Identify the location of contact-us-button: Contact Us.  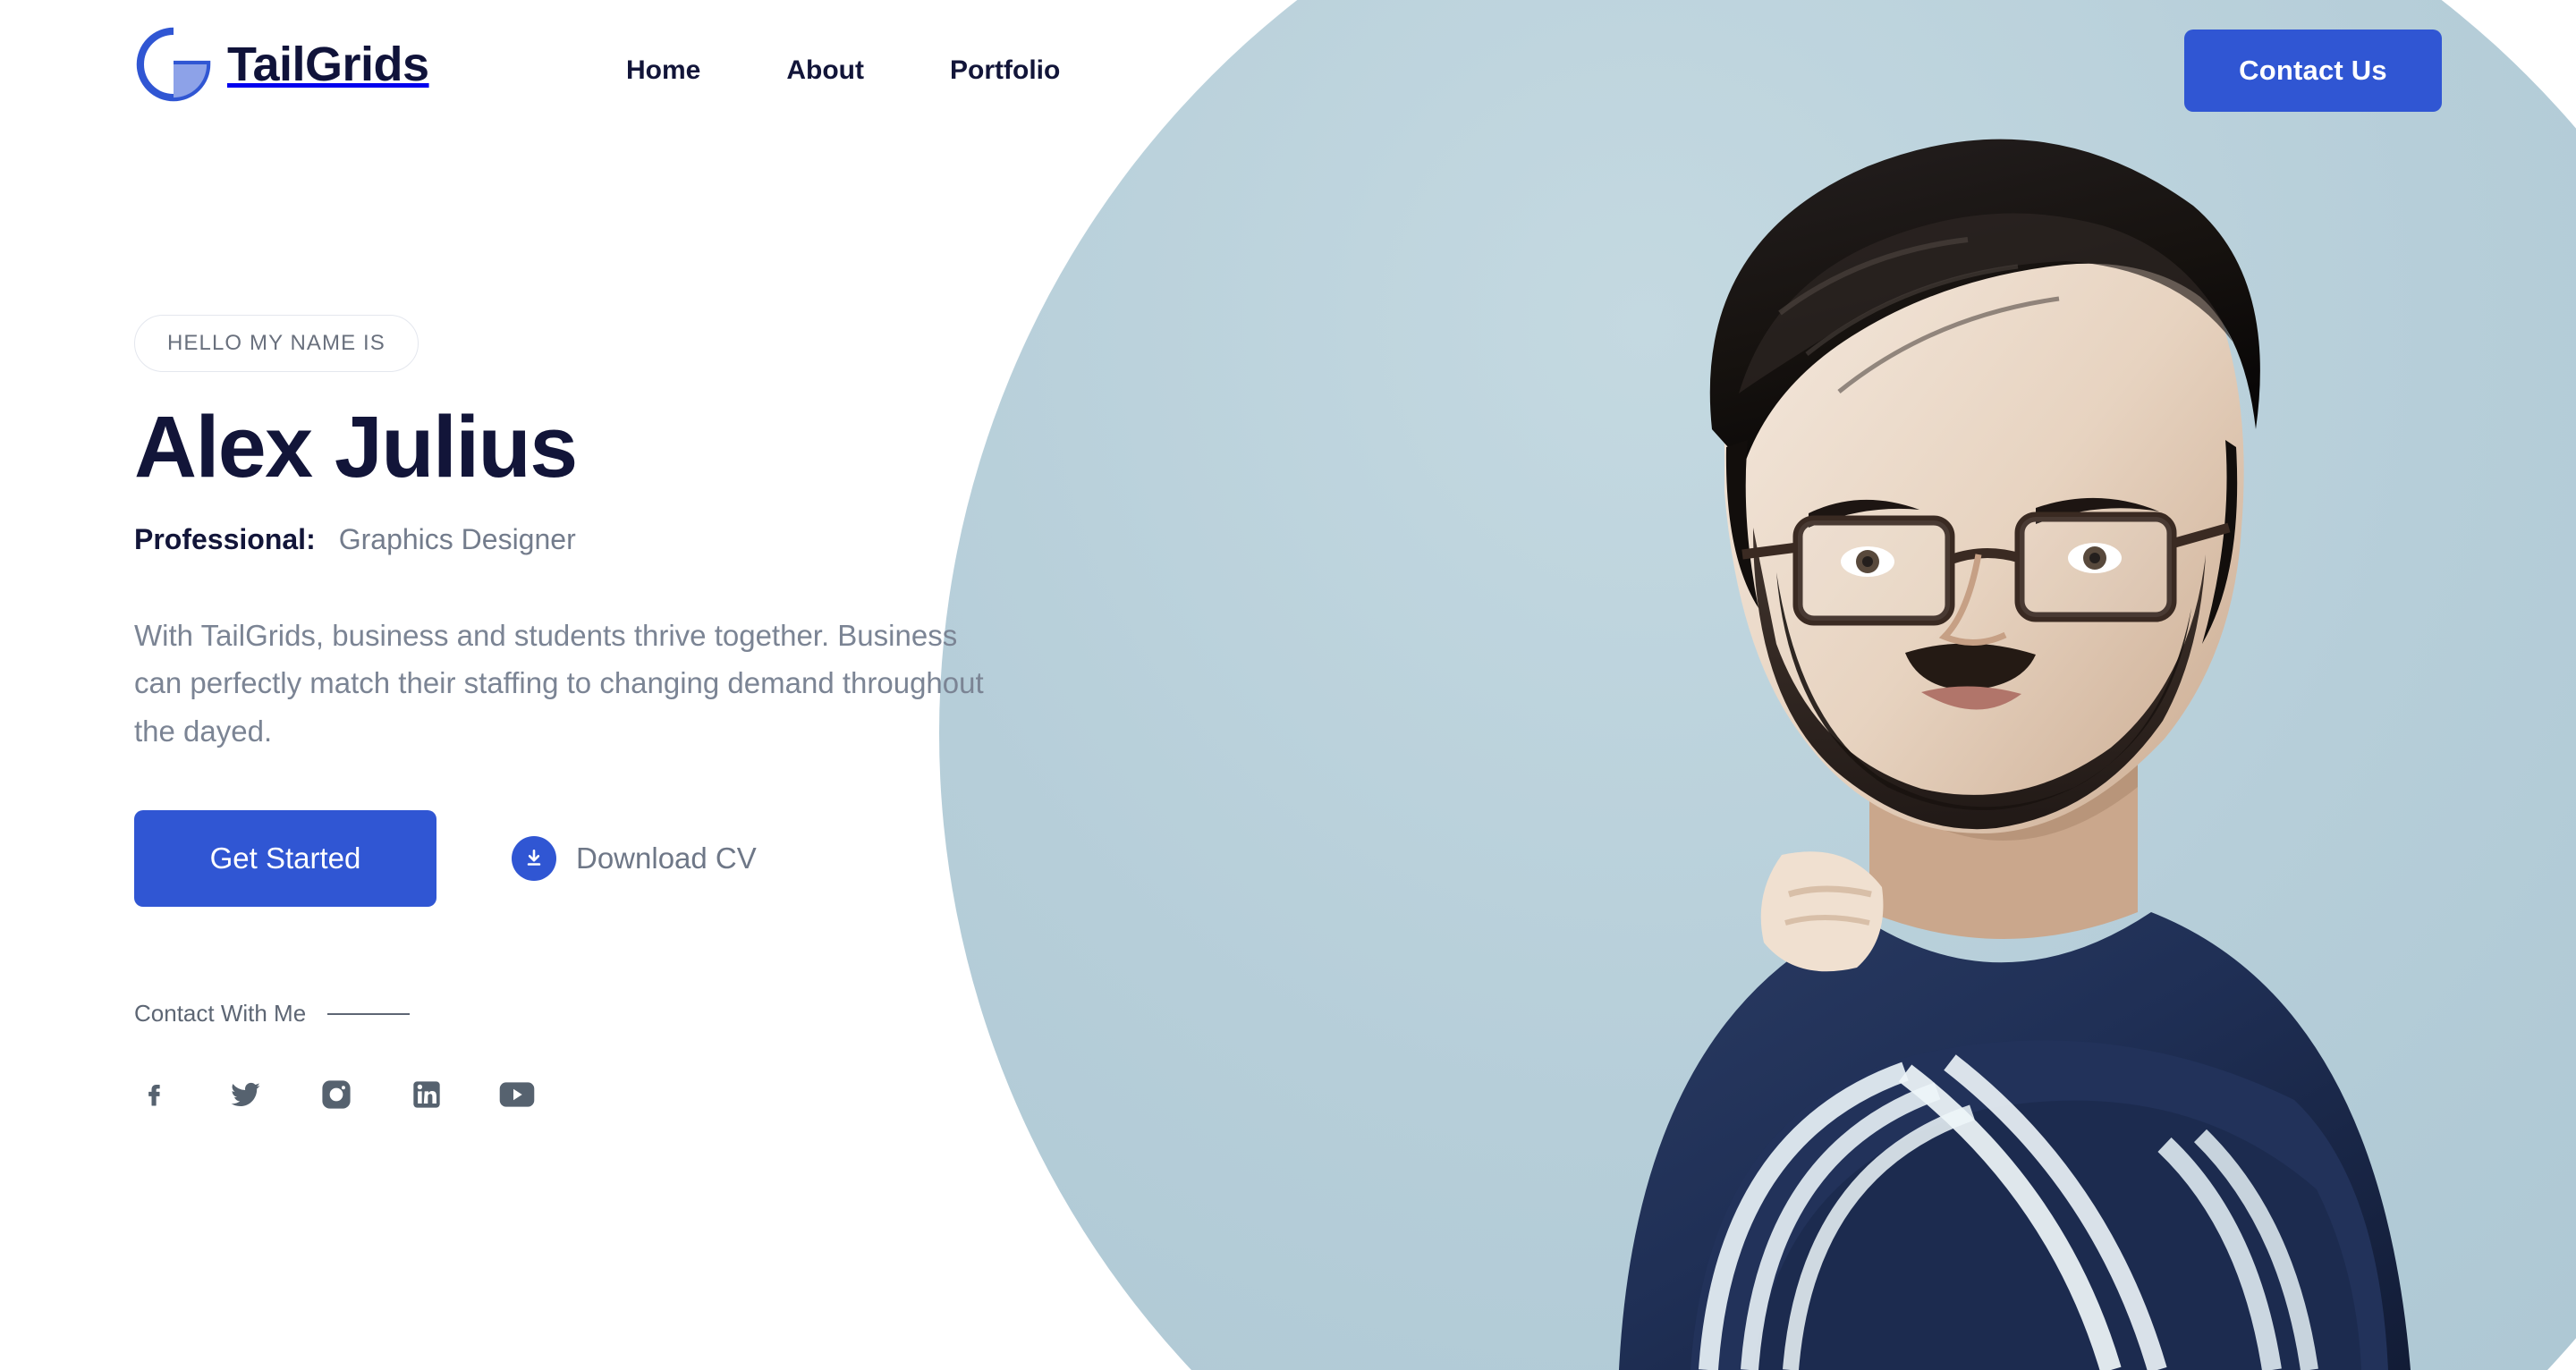
(2313, 71).